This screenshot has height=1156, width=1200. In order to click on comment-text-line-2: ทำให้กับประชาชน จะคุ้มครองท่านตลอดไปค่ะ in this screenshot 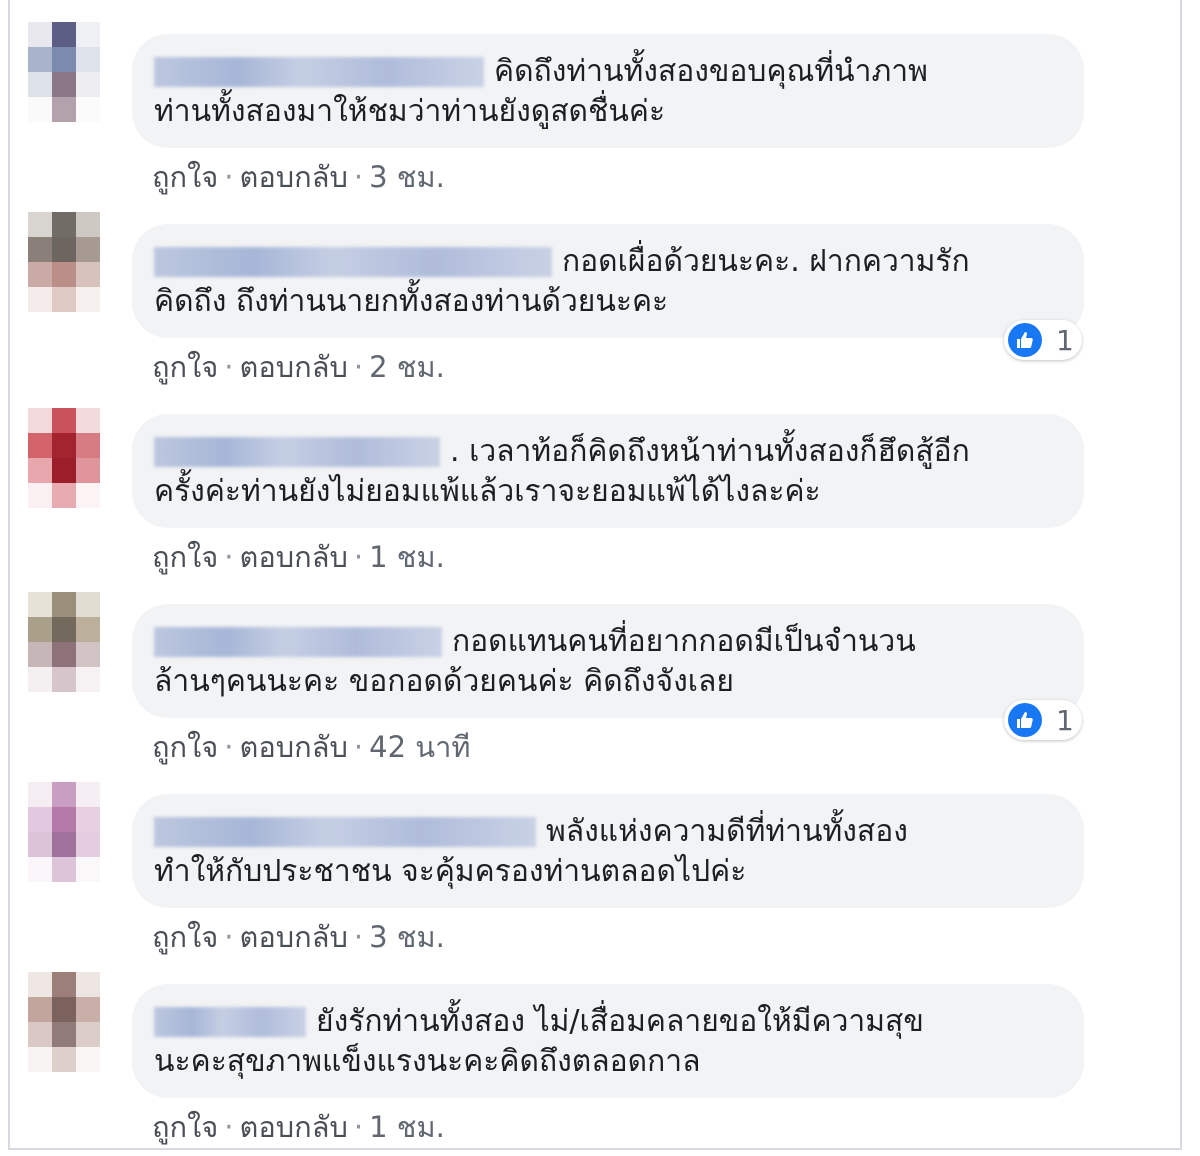, I will do `click(450, 871)`.